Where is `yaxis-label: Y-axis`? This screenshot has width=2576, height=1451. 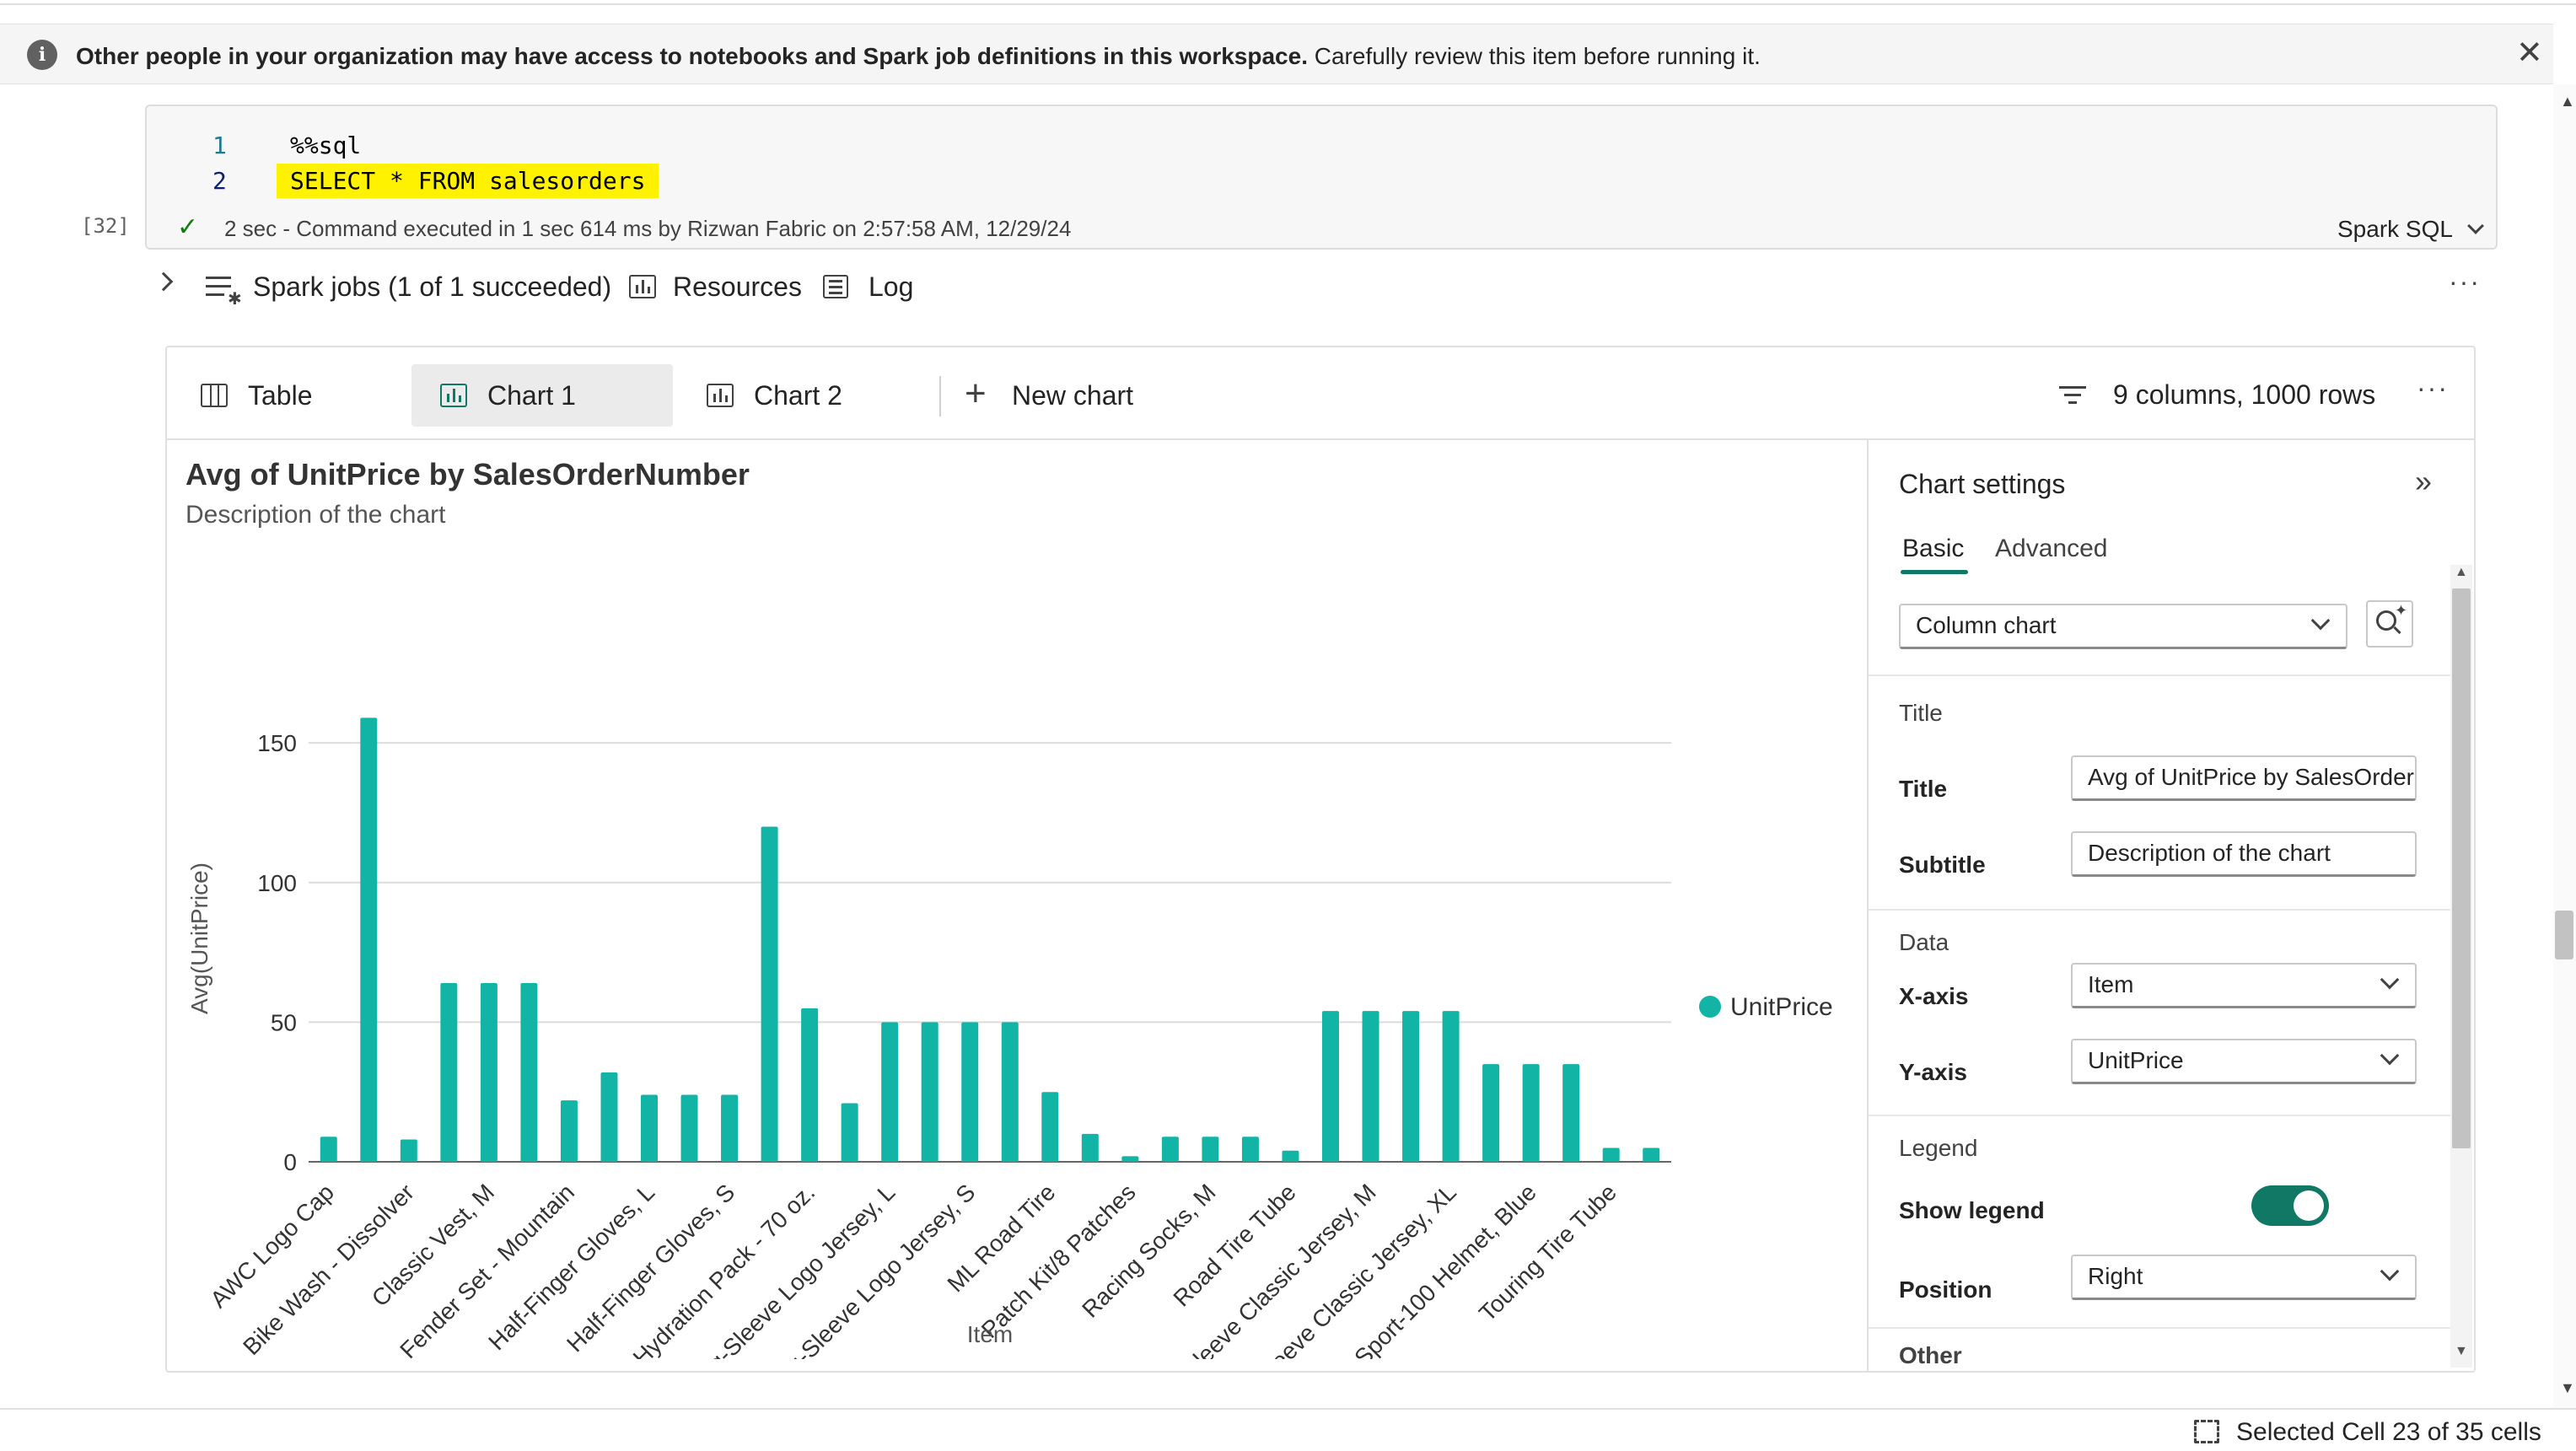
yaxis-label: Y-axis is located at coordinates (1933, 1072).